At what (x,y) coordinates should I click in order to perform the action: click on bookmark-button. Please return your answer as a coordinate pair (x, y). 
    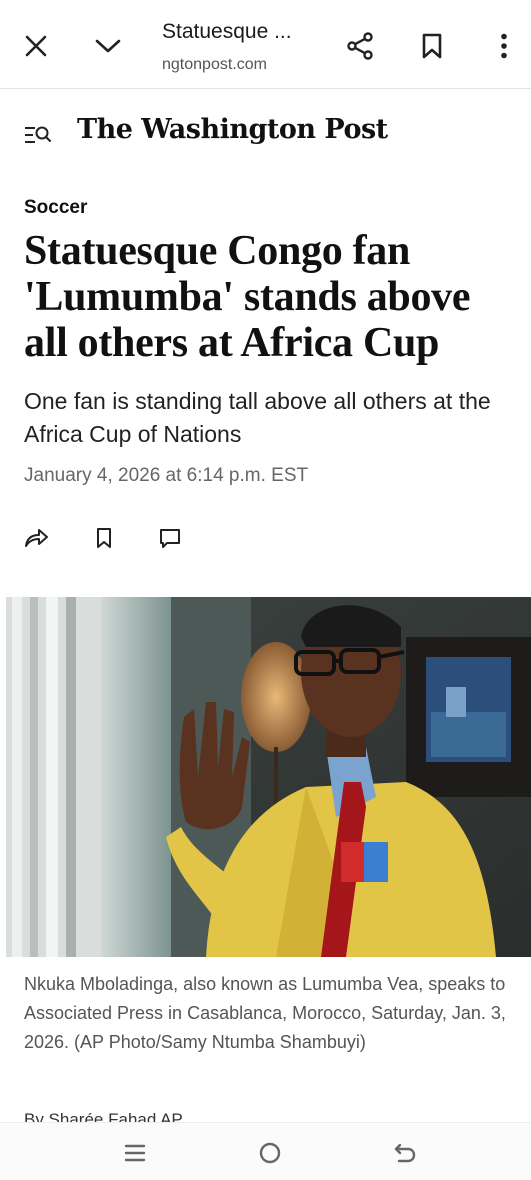
    Looking at the image, I should click on (432, 46).